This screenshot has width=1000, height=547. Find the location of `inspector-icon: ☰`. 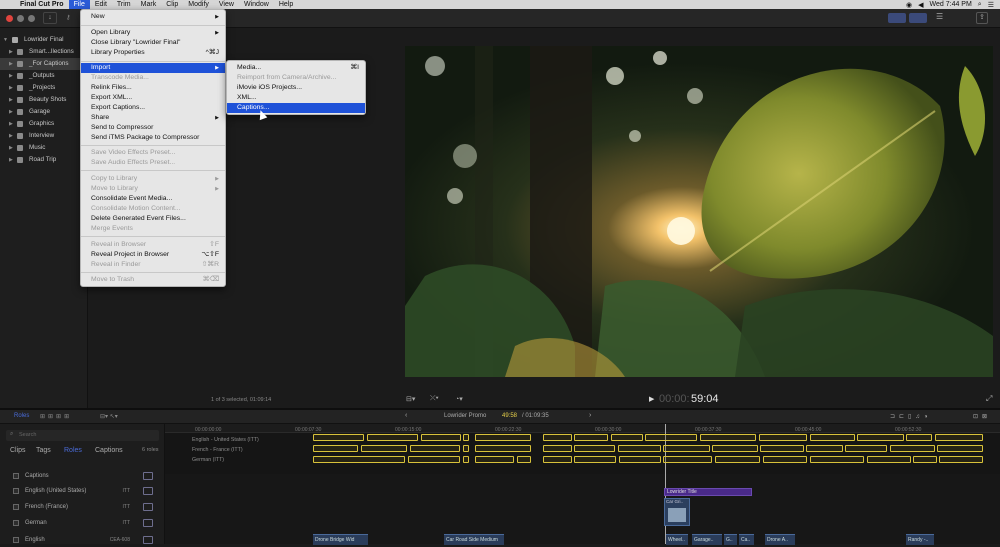

inspector-icon: ☰ is located at coordinates (939, 16).